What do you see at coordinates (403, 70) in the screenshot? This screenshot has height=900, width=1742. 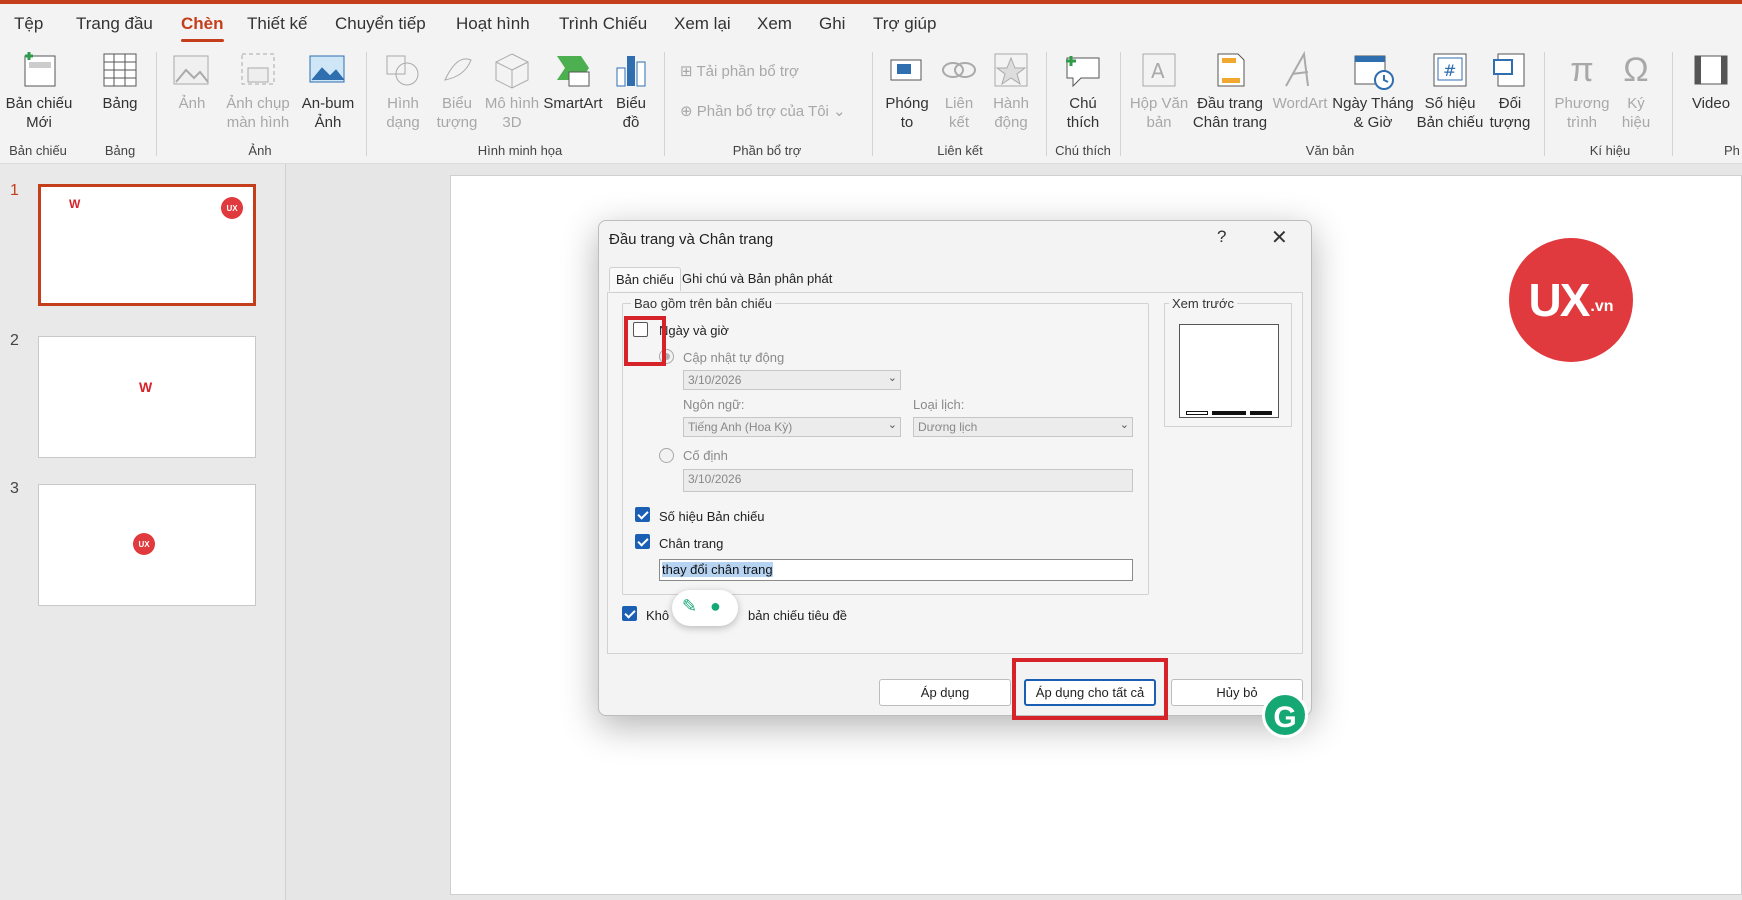 I see `shapes-icon` at bounding box center [403, 70].